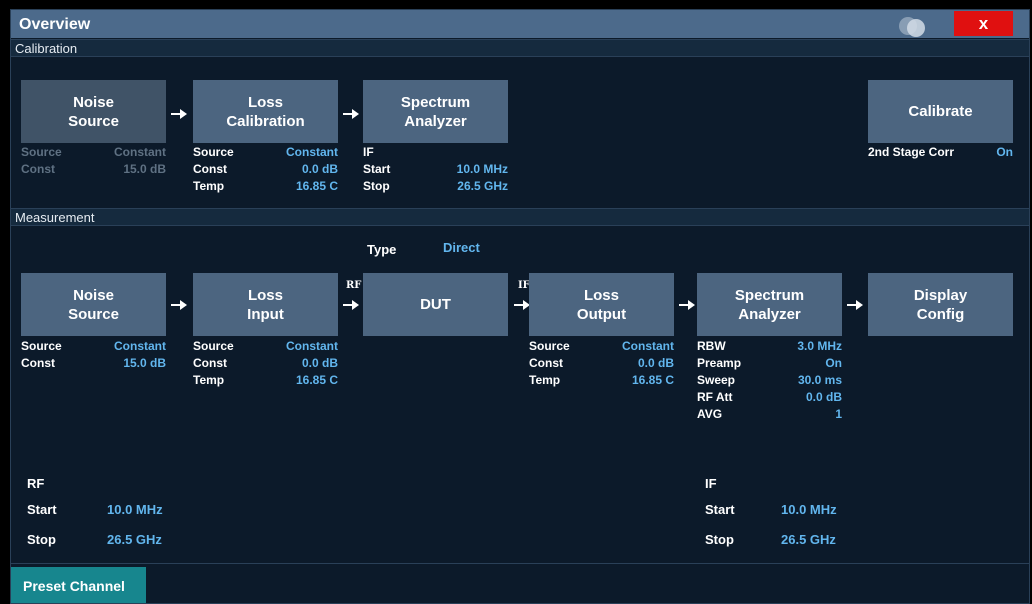 The width and height of the screenshot is (1032, 604). I want to click on param-value: 30.0 ms, so click(819, 380).